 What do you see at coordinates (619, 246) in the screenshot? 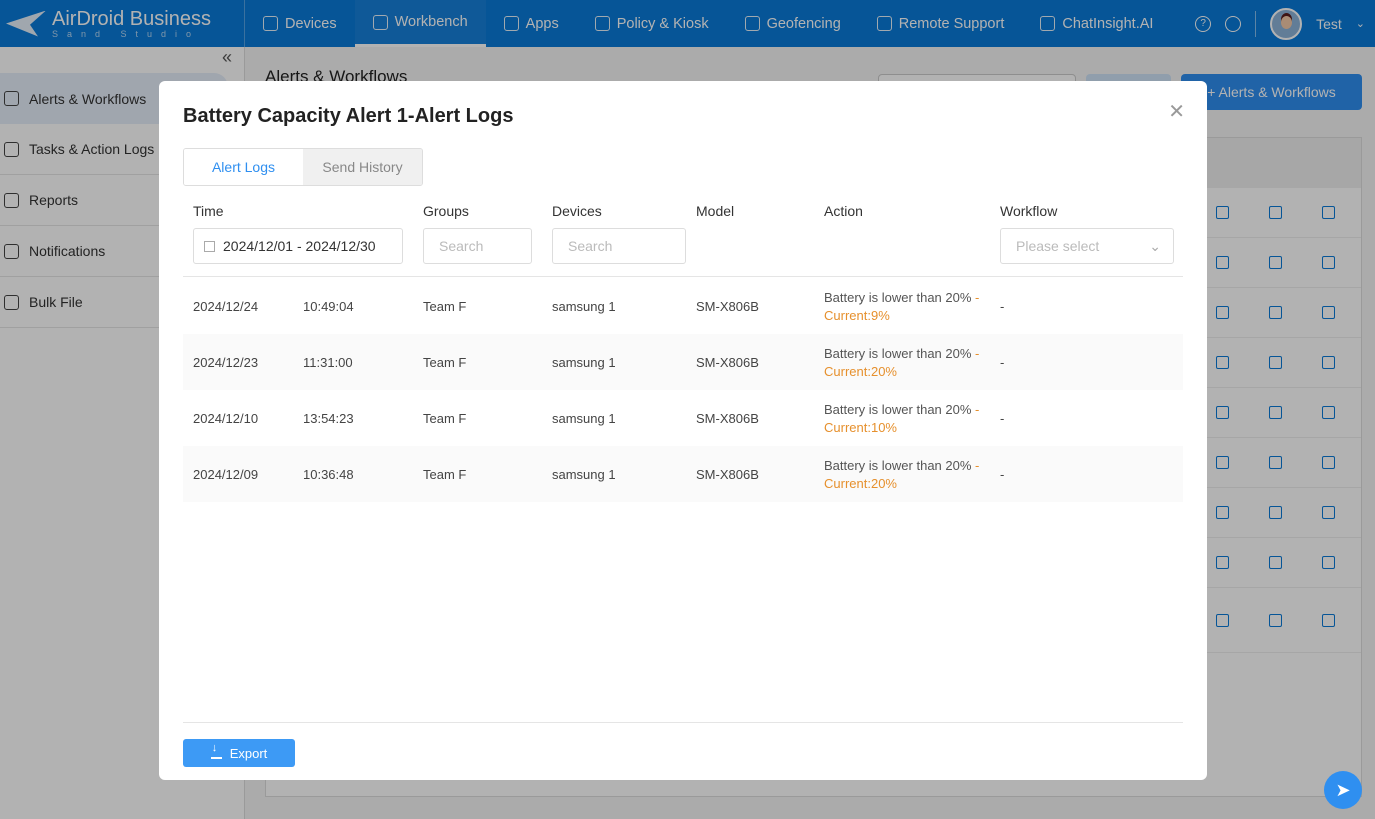
I see `devices-search-input: Search` at bounding box center [619, 246].